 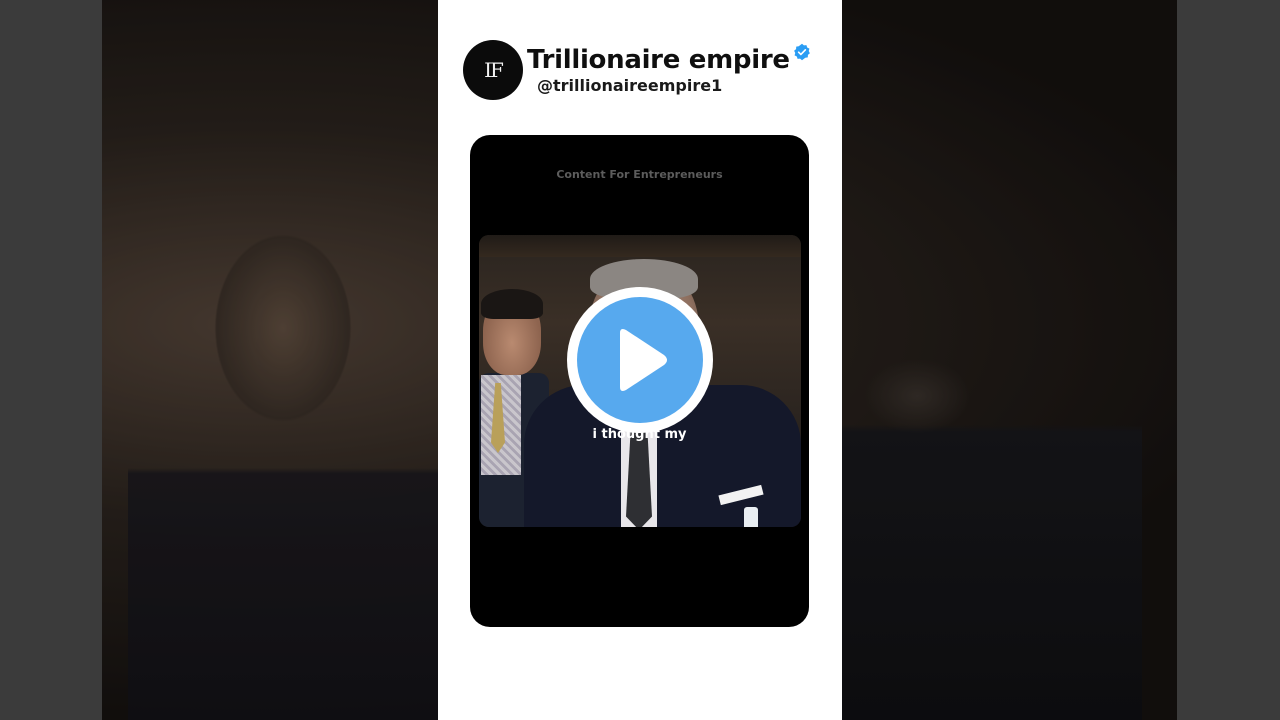 I want to click on play-button-circle, so click(x=640, y=360).